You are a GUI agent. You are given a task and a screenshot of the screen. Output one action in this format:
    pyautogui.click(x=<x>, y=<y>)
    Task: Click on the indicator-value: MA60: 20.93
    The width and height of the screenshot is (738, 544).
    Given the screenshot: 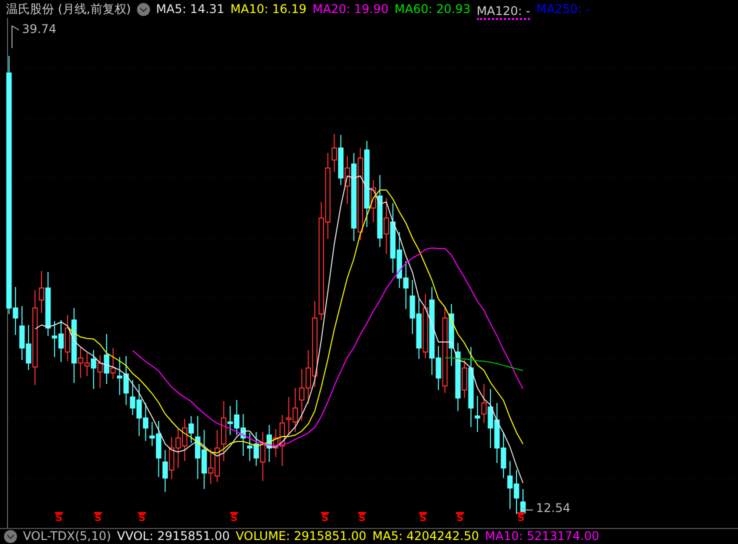 What is the action you would take?
    pyautogui.click(x=432, y=9)
    